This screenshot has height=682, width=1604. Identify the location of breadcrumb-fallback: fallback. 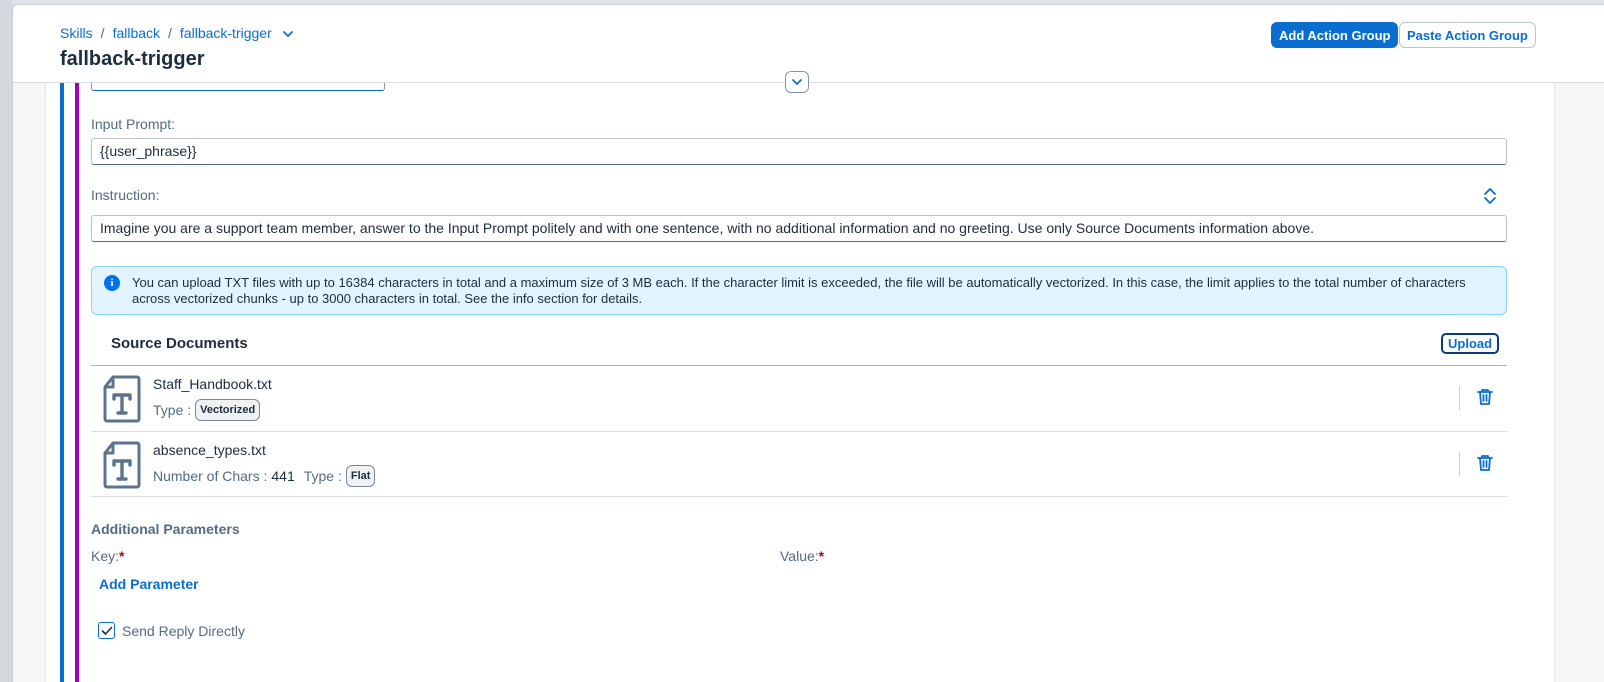
(136, 33).